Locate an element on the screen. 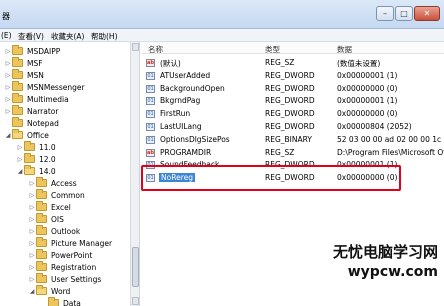 The image size is (444, 306). tree-node-label: PowerPoint is located at coordinates (72, 255).